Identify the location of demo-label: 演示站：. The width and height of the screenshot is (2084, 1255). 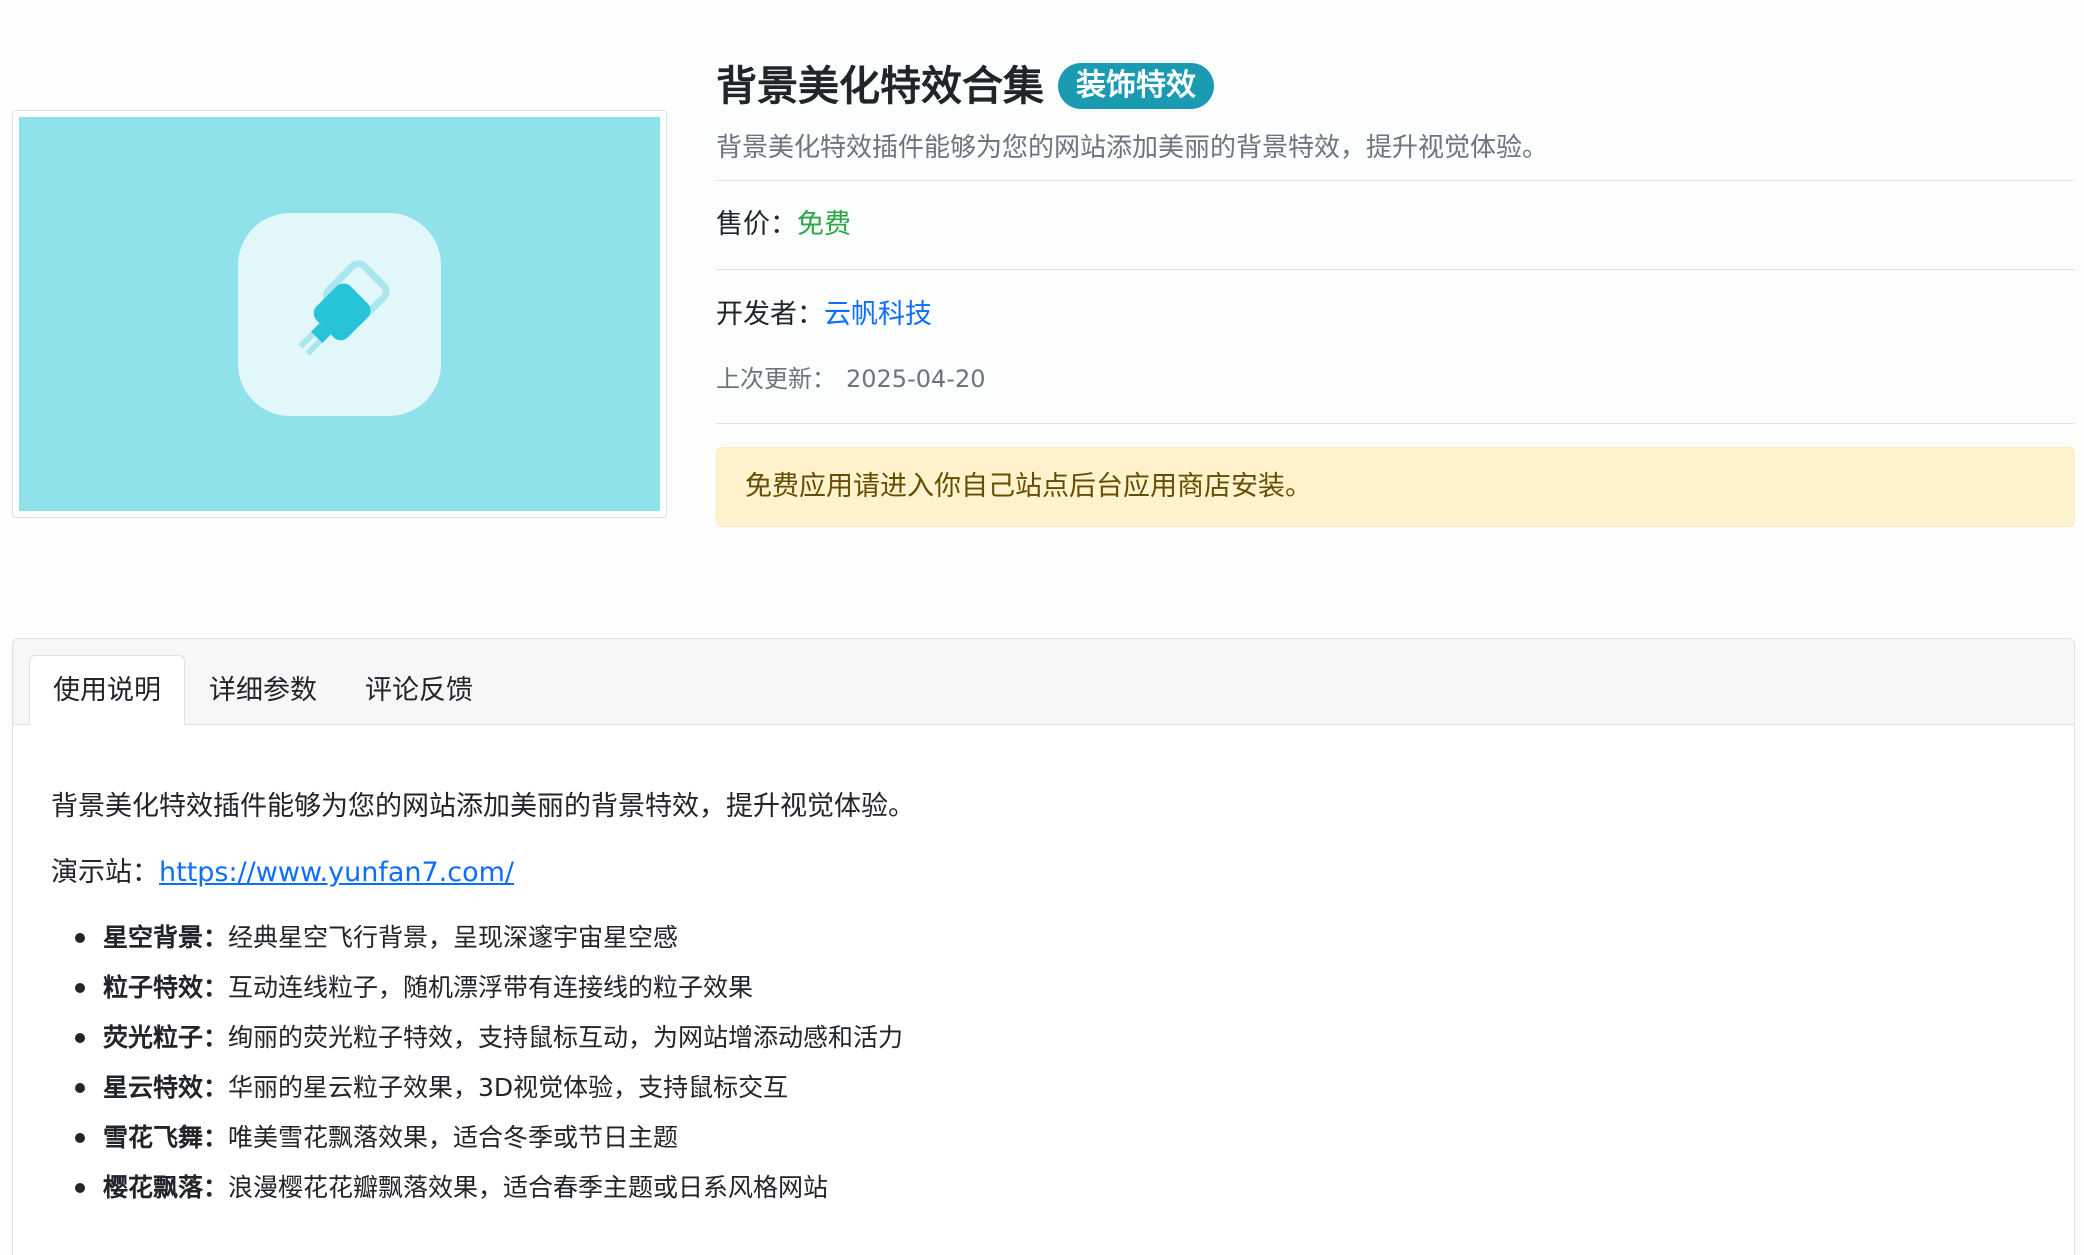
(105, 872).